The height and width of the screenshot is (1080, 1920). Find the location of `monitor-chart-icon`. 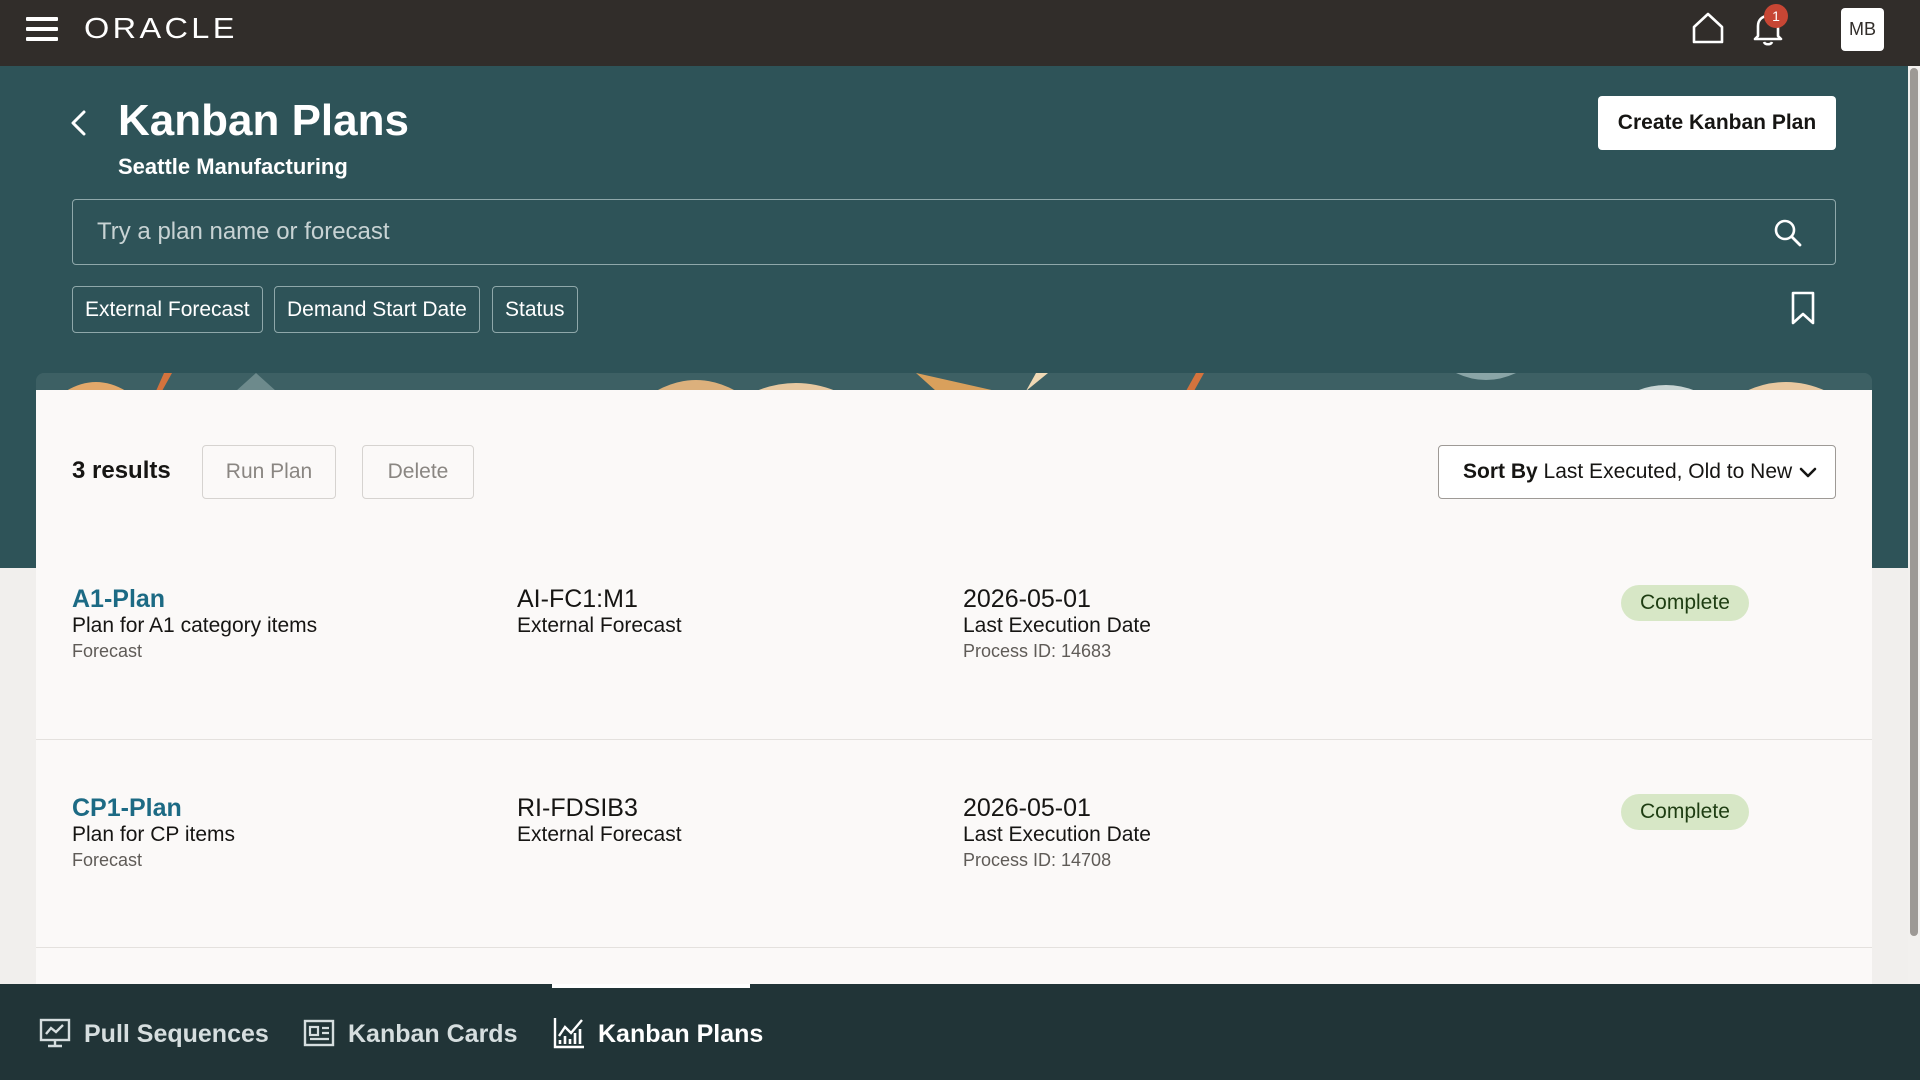

monitor-chart-icon is located at coordinates (55, 1033).